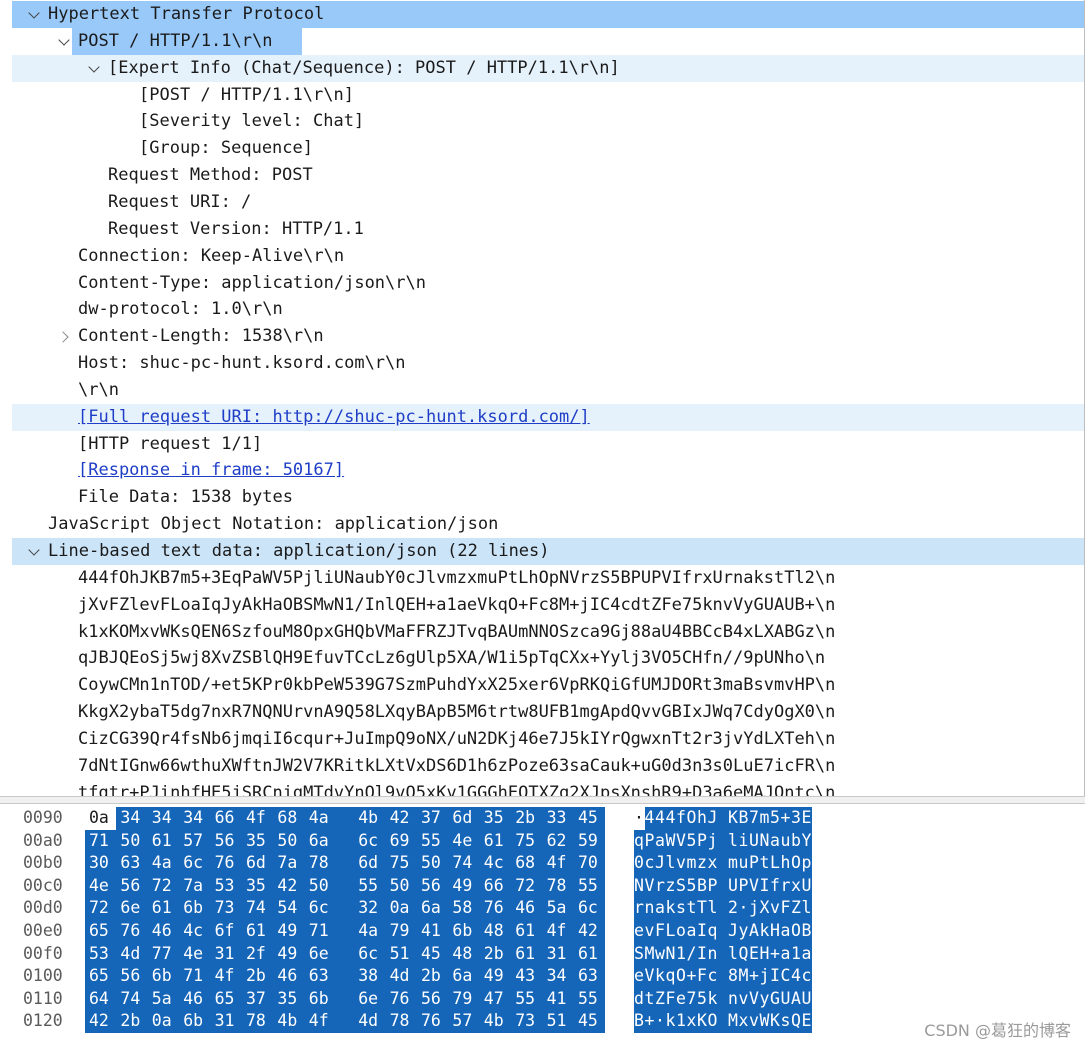 The width and height of the screenshot is (1085, 1043). I want to click on ascii-char: P, so click(649, 841).